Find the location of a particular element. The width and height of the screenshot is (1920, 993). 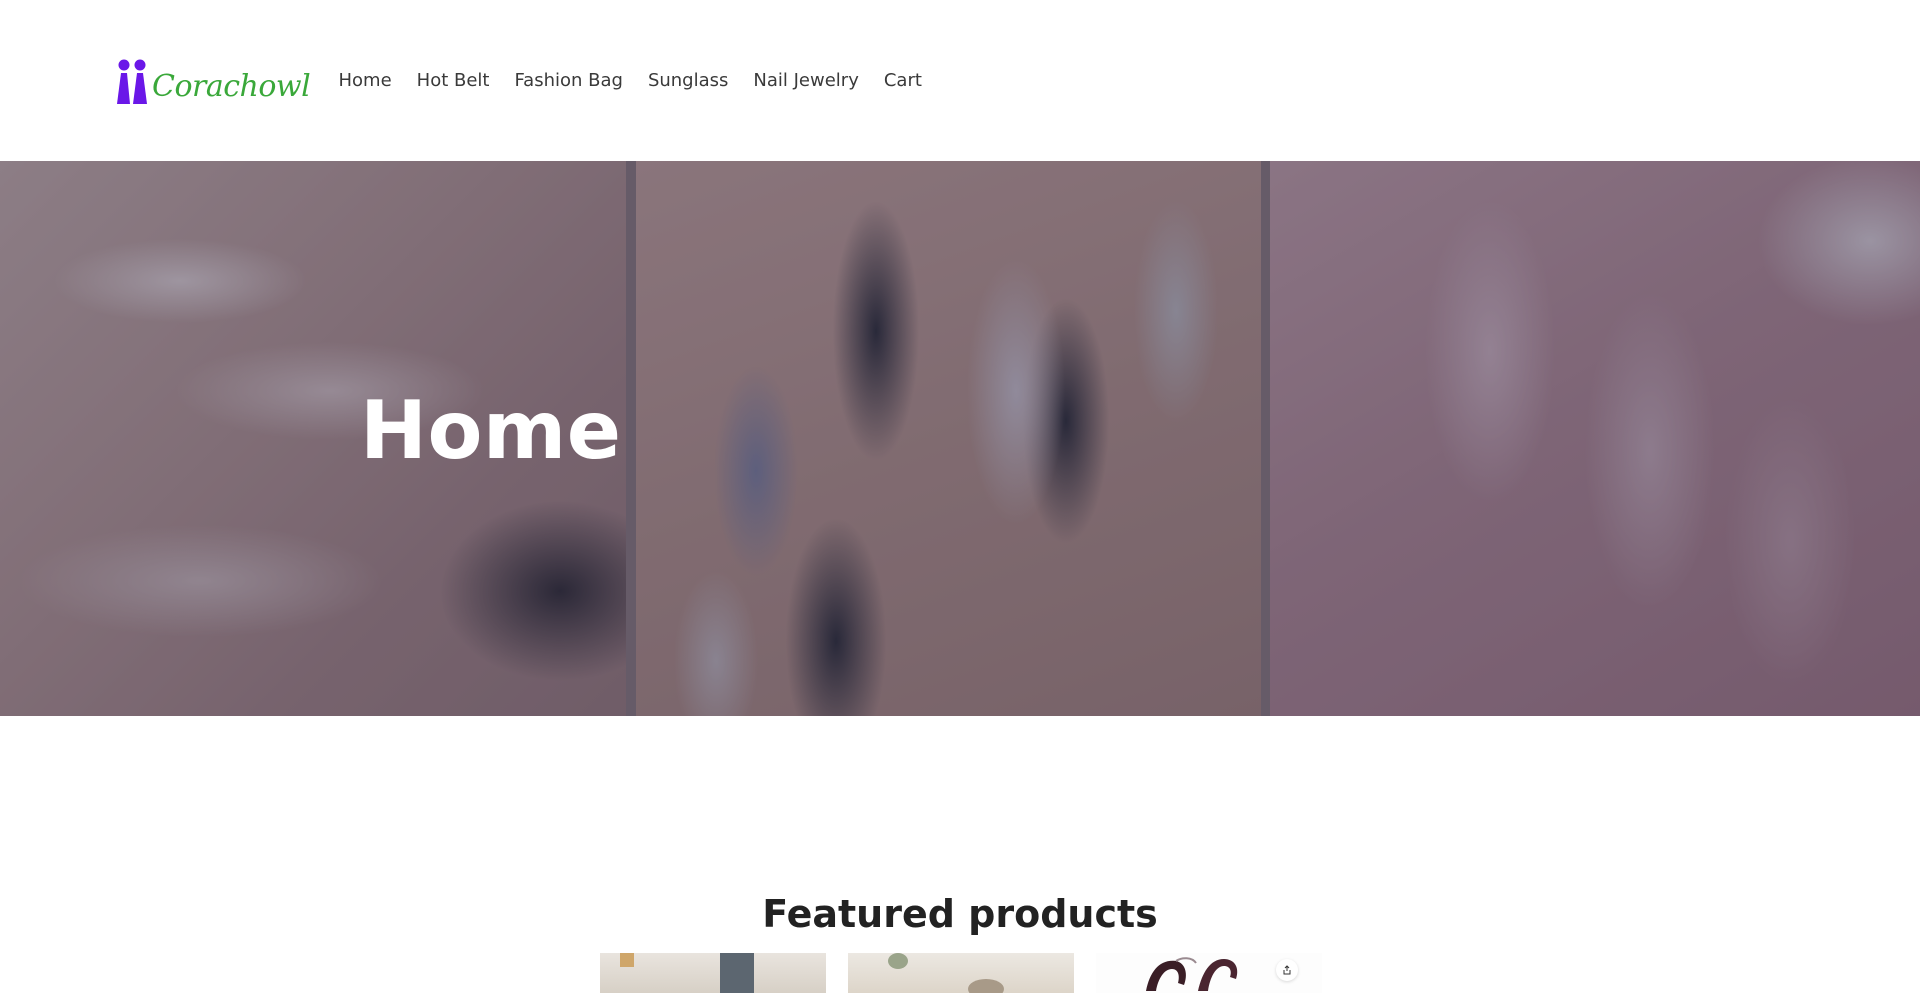

share-icon is located at coordinates (1287, 970).